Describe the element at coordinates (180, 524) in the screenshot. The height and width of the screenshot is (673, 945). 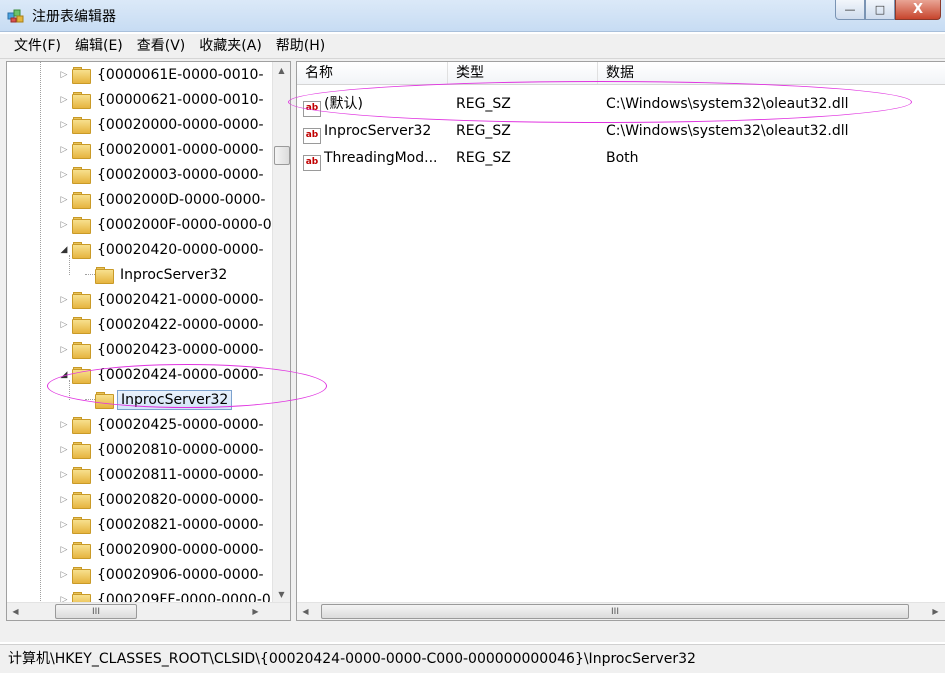
I see `tree-key-label: {00020821-0000-0000-` at that location.